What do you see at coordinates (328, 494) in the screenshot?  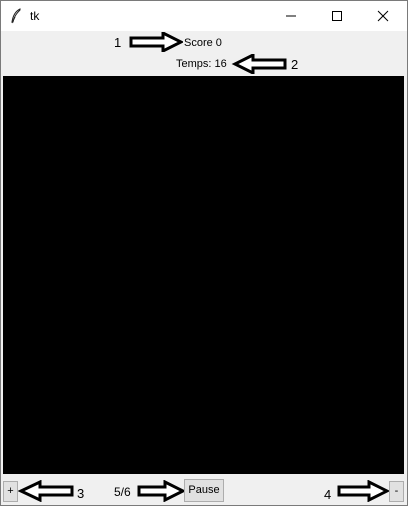 I see `annotation-marker-4: 4` at bounding box center [328, 494].